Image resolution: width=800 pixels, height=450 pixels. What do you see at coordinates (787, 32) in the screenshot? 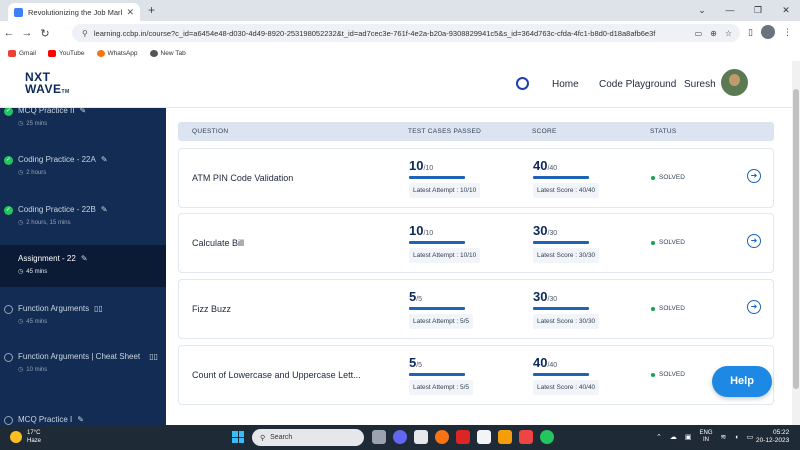
I see `menu-kebab-icon: ⋮` at bounding box center [787, 32].